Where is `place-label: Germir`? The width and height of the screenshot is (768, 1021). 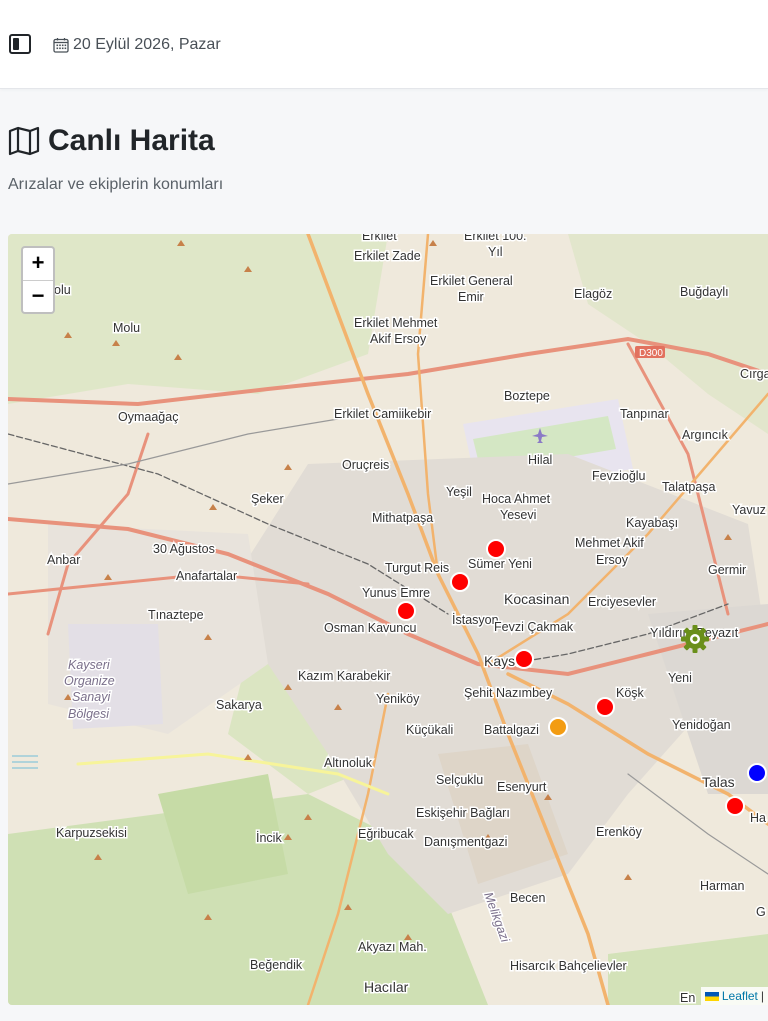 place-label: Germir is located at coordinates (727, 570).